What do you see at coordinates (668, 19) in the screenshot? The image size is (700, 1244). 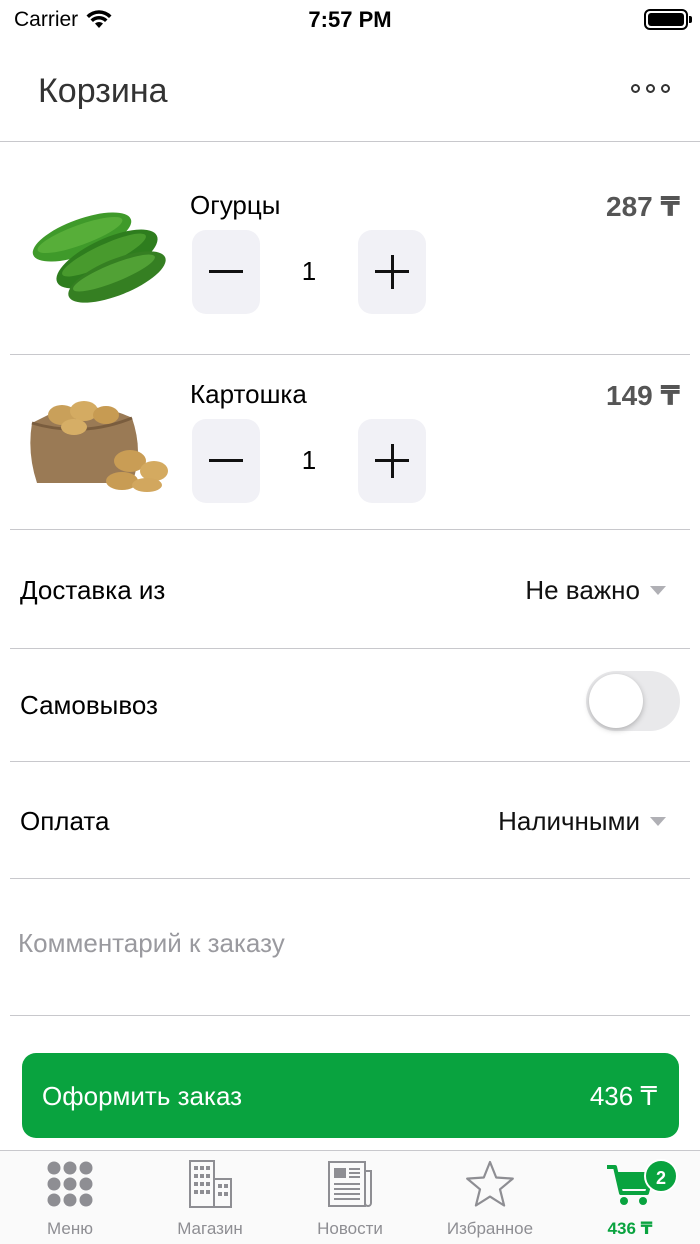 I see `battery-icon` at bounding box center [668, 19].